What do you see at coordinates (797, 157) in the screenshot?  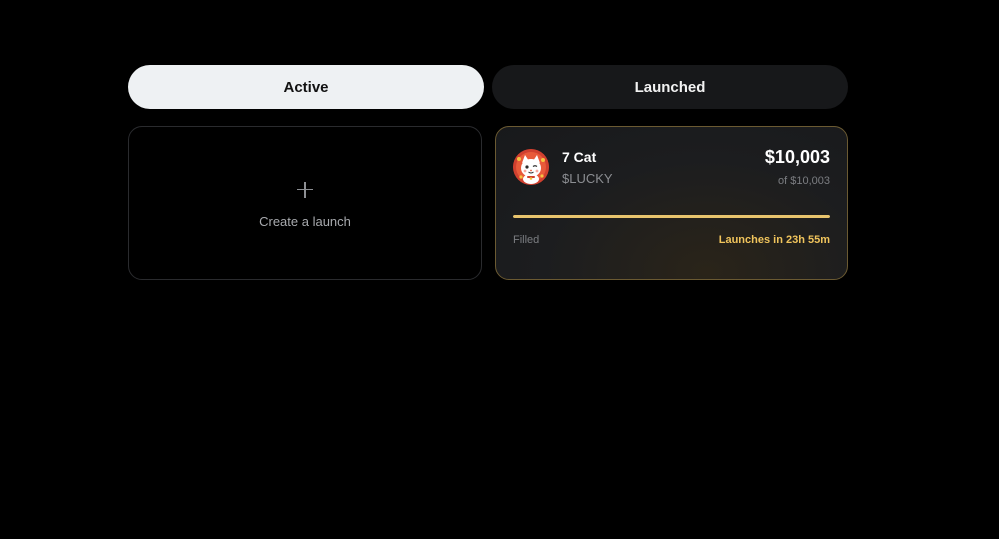 I see `raised-amount: $10,003` at bounding box center [797, 157].